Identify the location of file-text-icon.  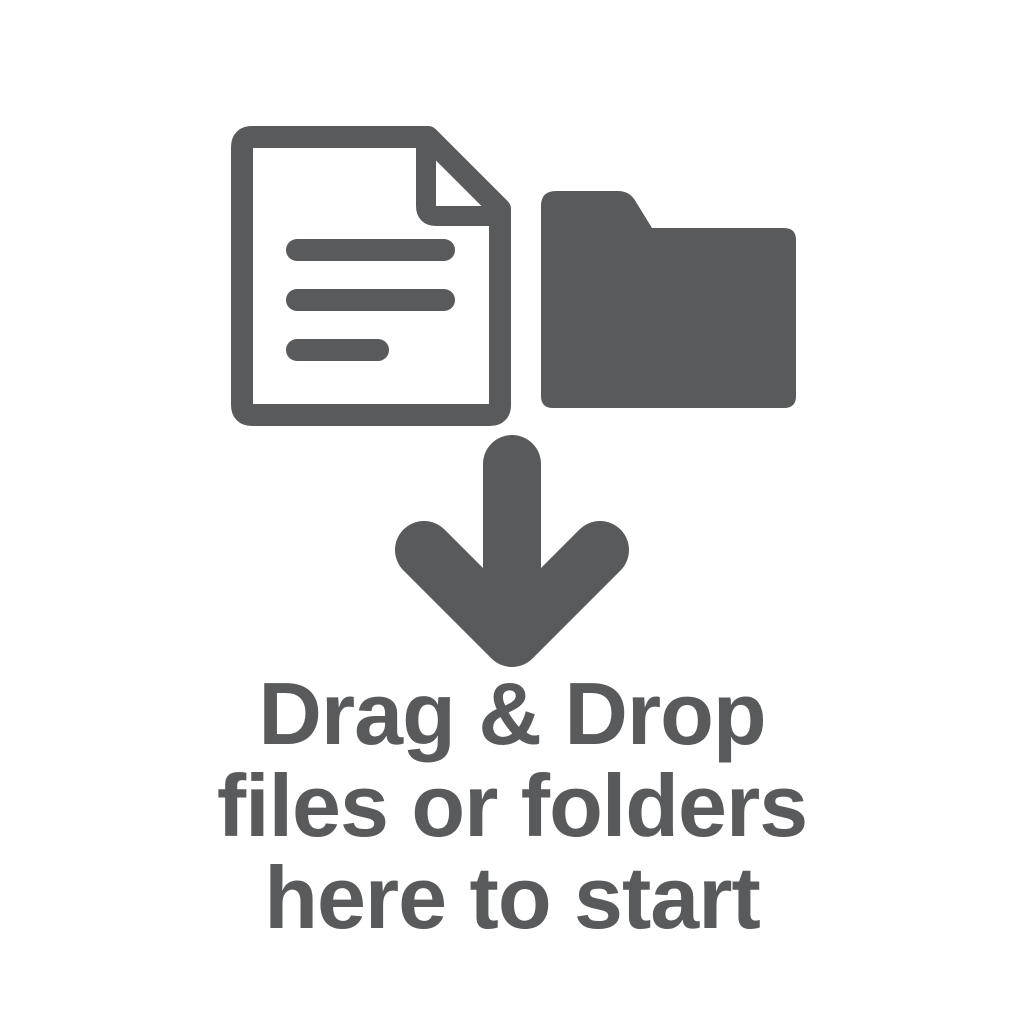
(371, 276).